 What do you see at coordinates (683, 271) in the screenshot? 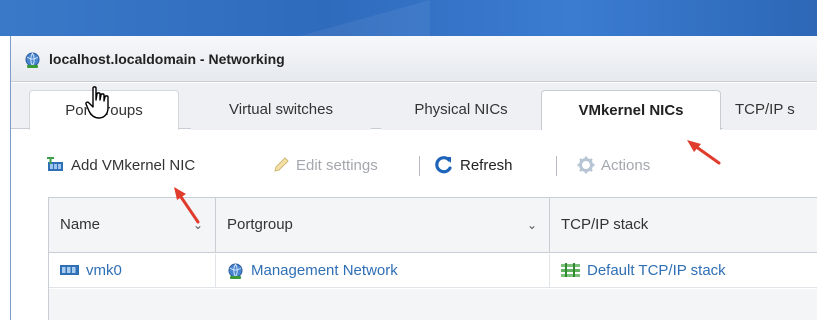
I see `cell-tcpip-stack: Default TCP/IP stack` at bounding box center [683, 271].